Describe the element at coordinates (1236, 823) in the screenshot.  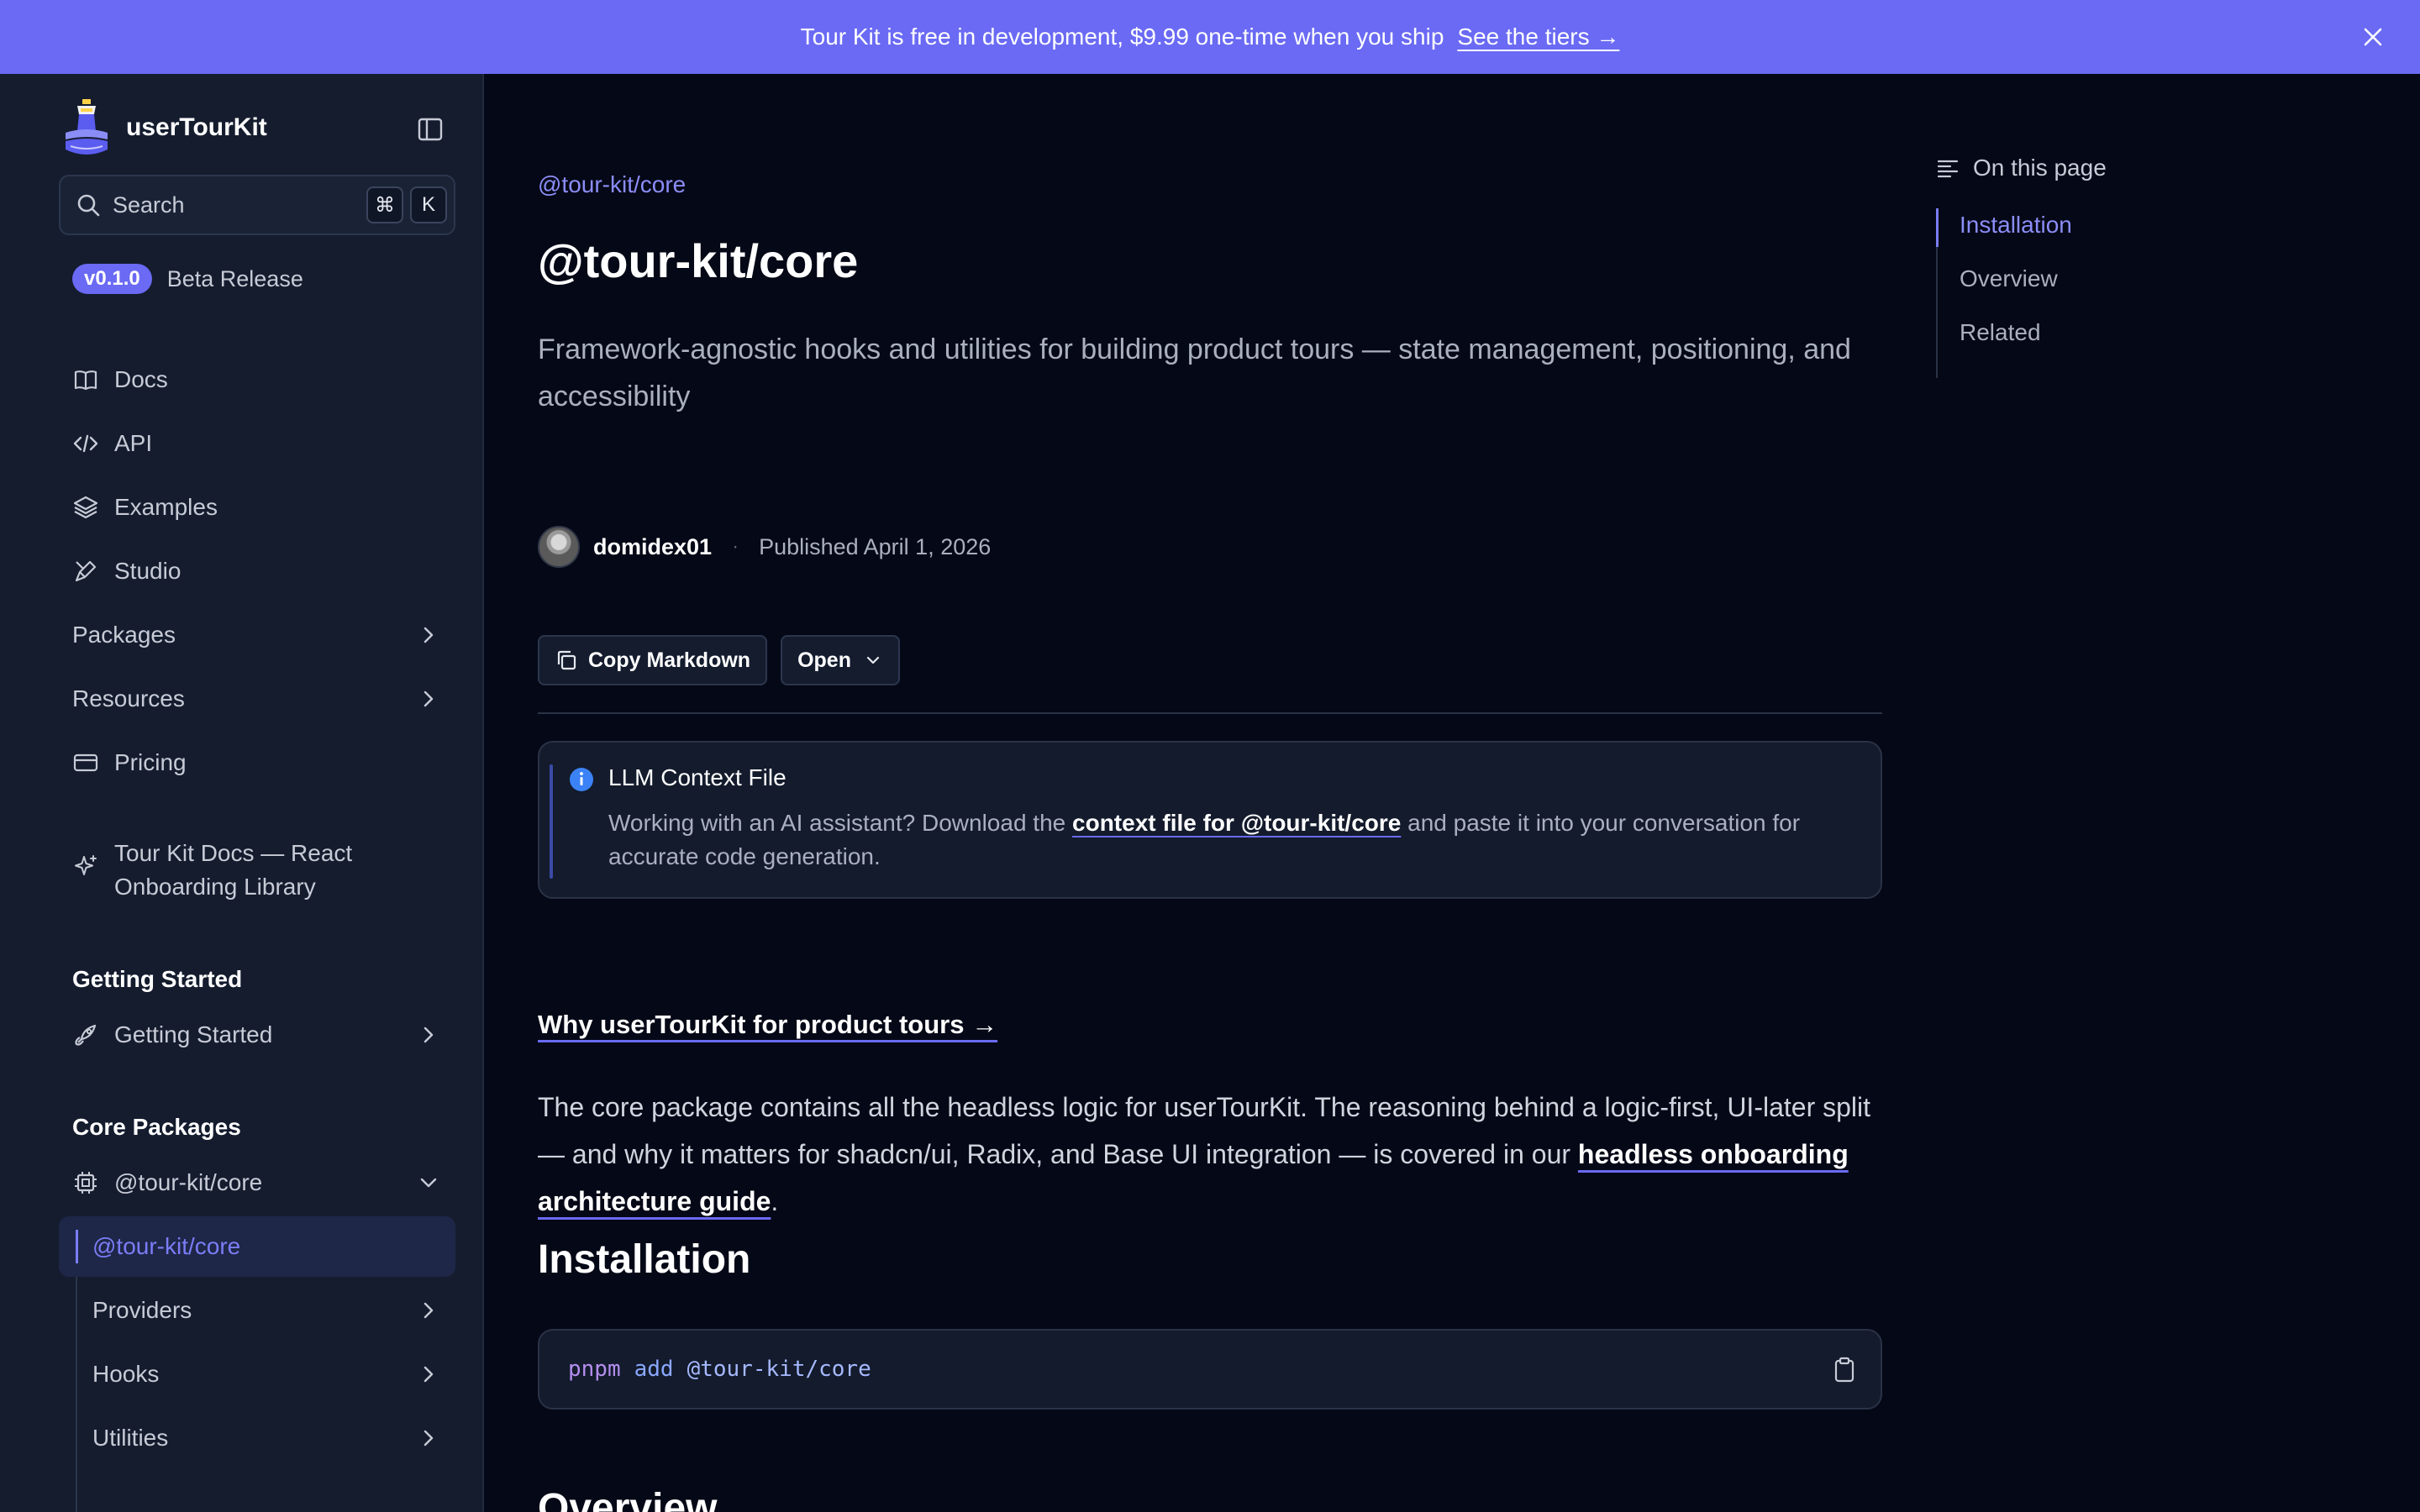
I see `context-file-link: context file for @tour-kit/core` at that location.